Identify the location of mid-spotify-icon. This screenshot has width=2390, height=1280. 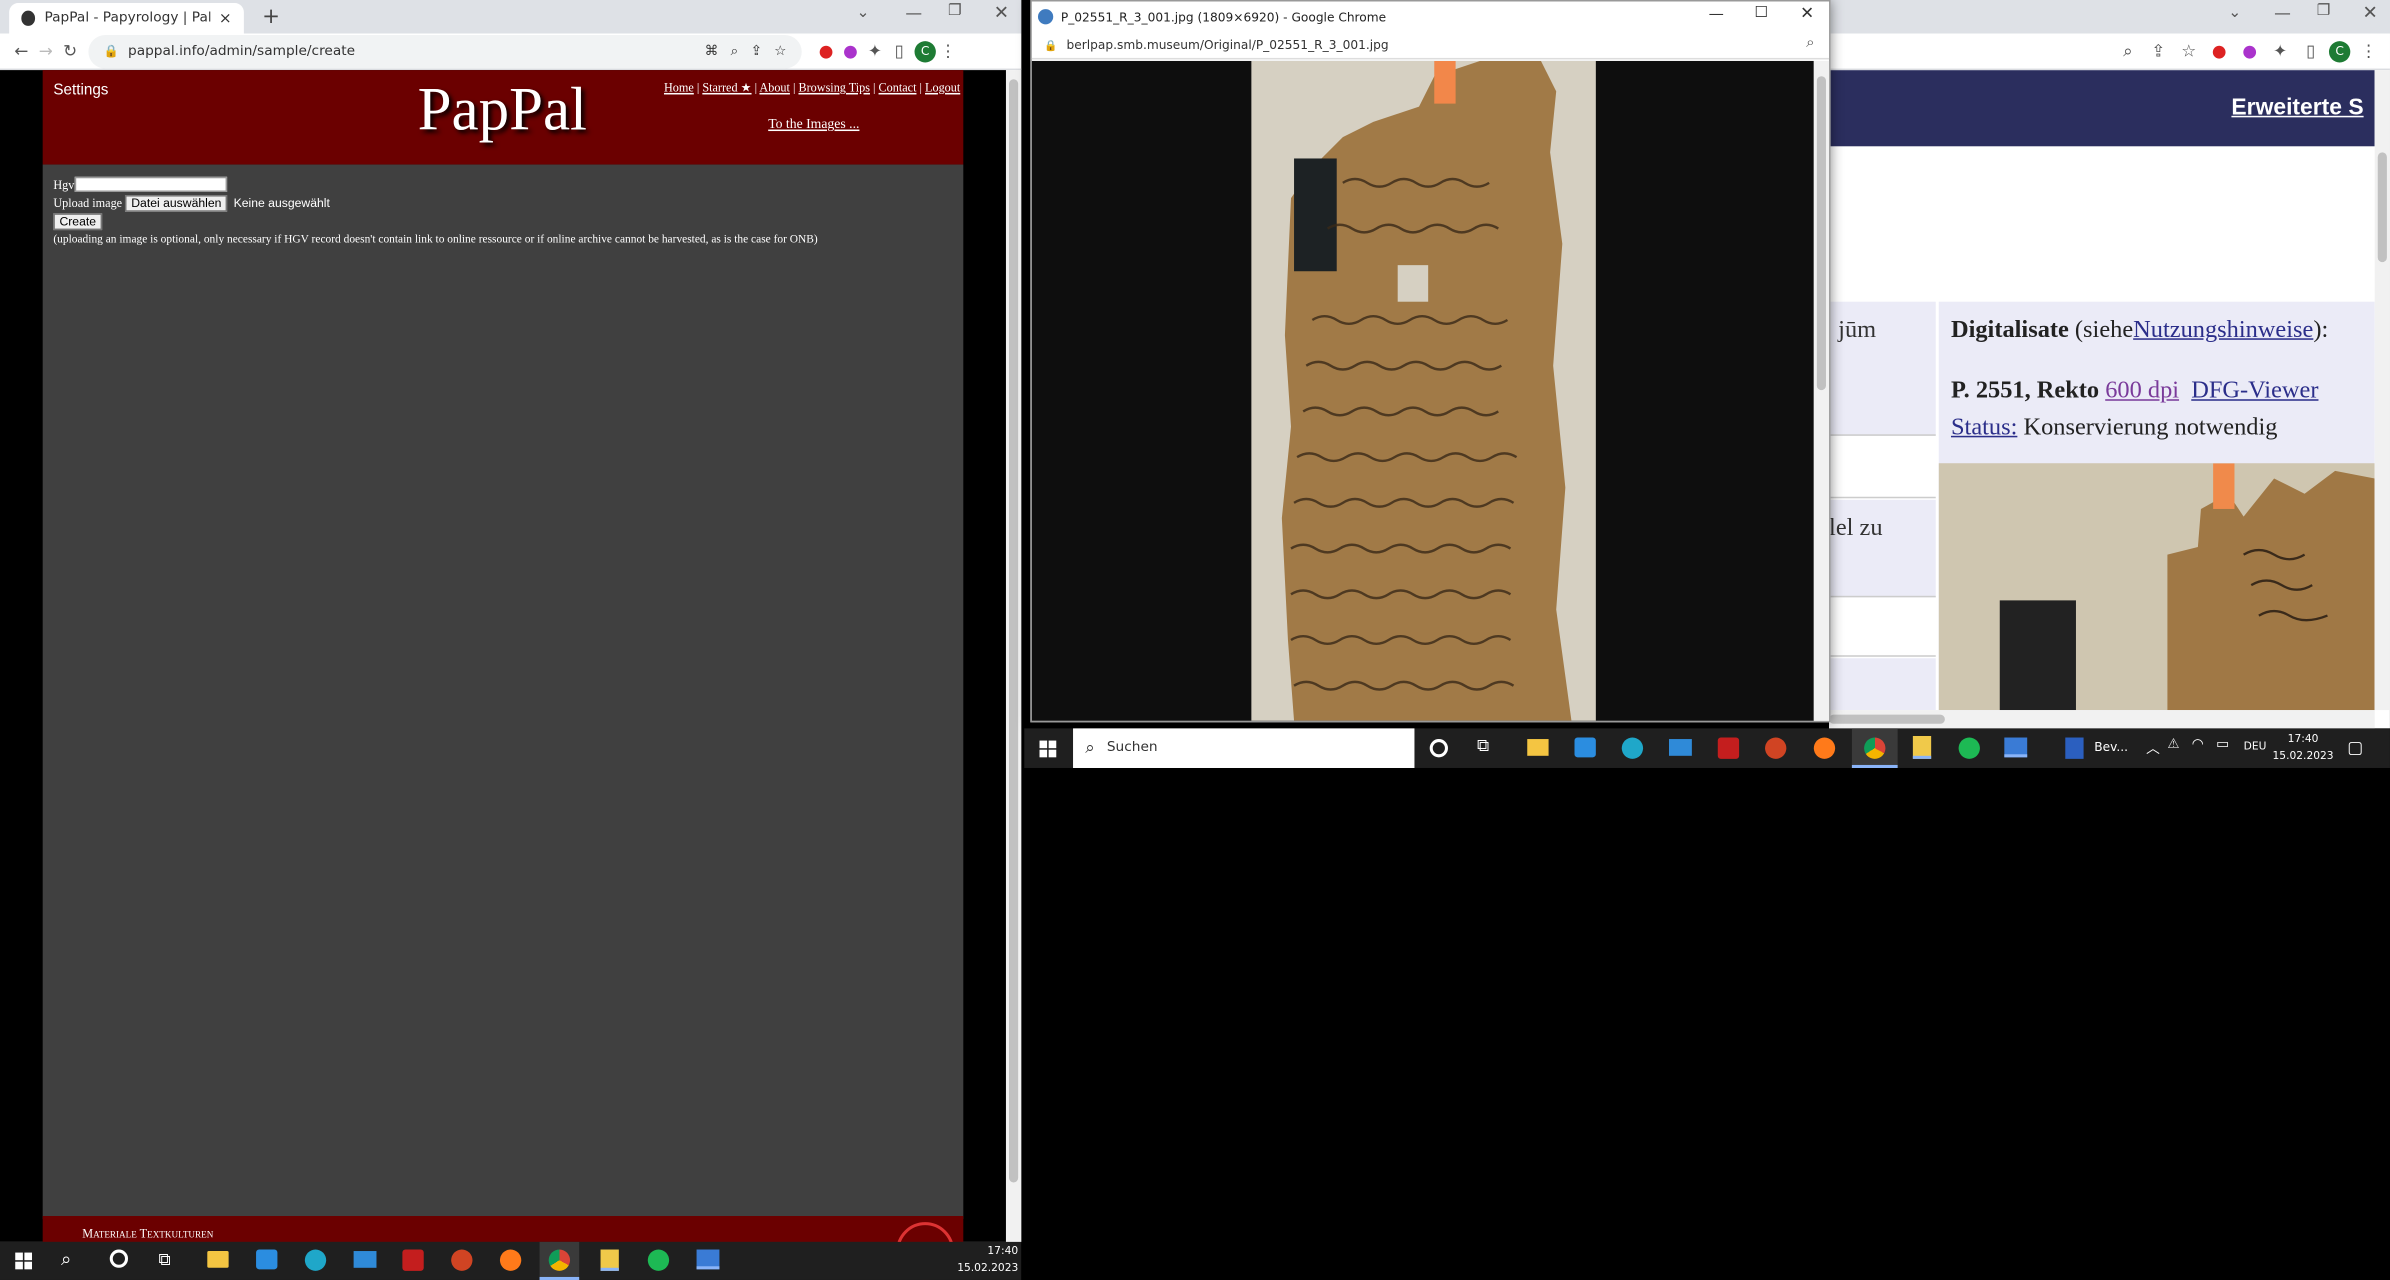
(1969, 748).